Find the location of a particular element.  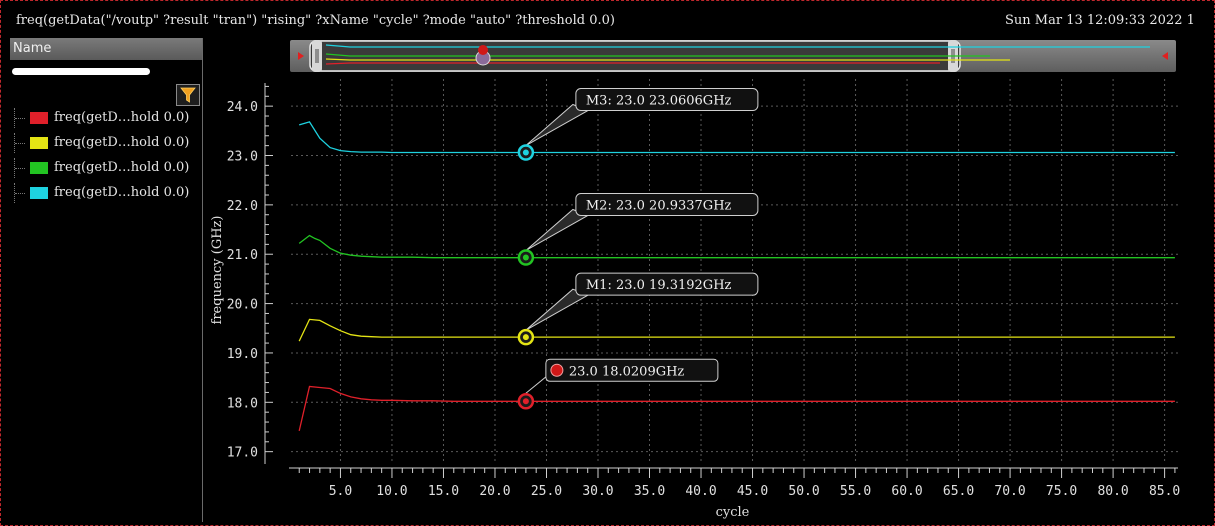

marker-label-text: 23.0 18.0209GHz is located at coordinates (627, 371).